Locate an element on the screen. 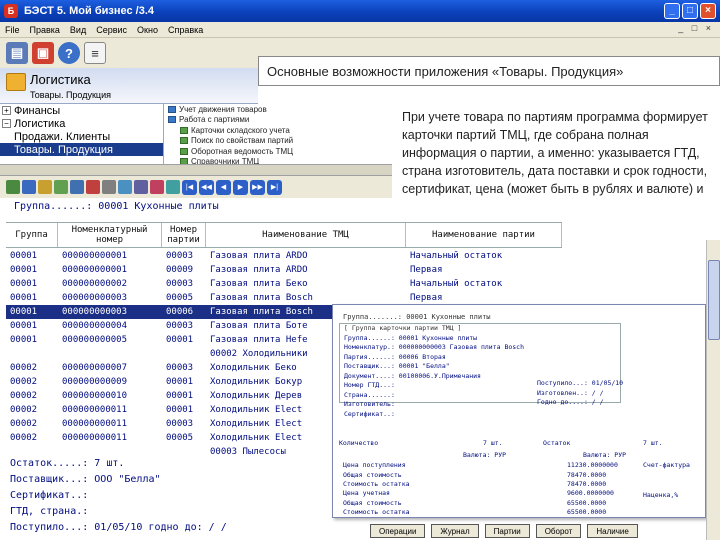 The image size is (720, 540). price-value: 78470.0000 is located at coordinates (587, 474).